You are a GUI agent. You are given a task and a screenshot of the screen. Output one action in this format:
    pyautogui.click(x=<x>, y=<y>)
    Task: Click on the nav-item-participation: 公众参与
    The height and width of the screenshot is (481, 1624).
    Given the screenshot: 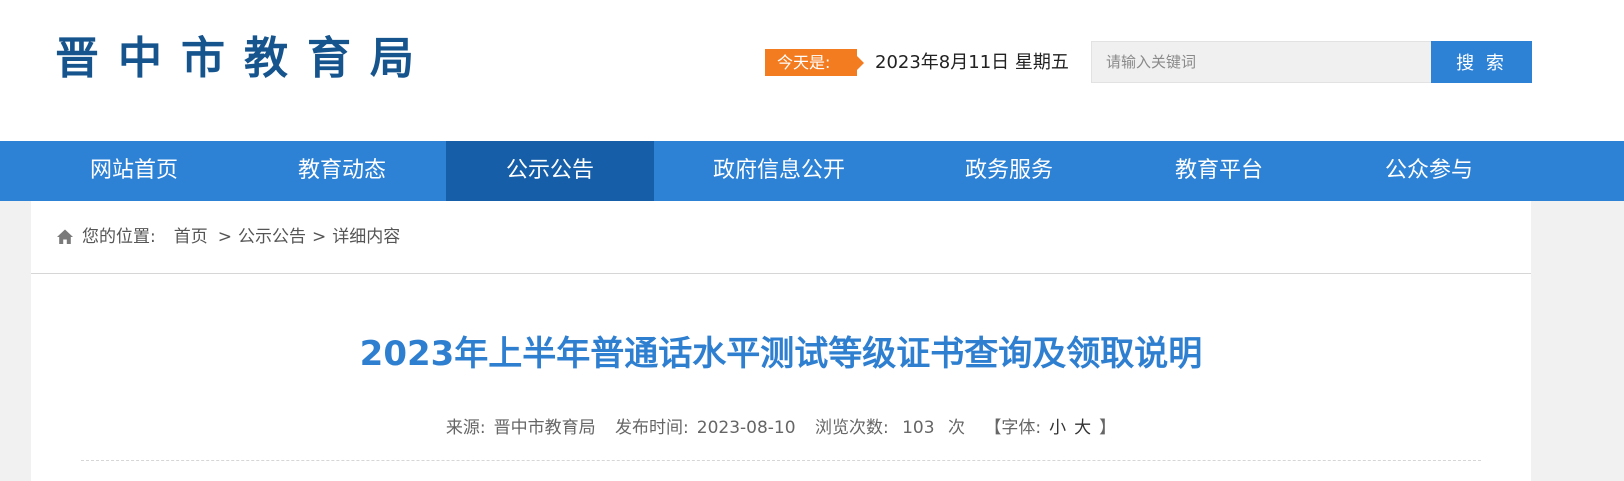 What is the action you would take?
    pyautogui.click(x=1429, y=171)
    